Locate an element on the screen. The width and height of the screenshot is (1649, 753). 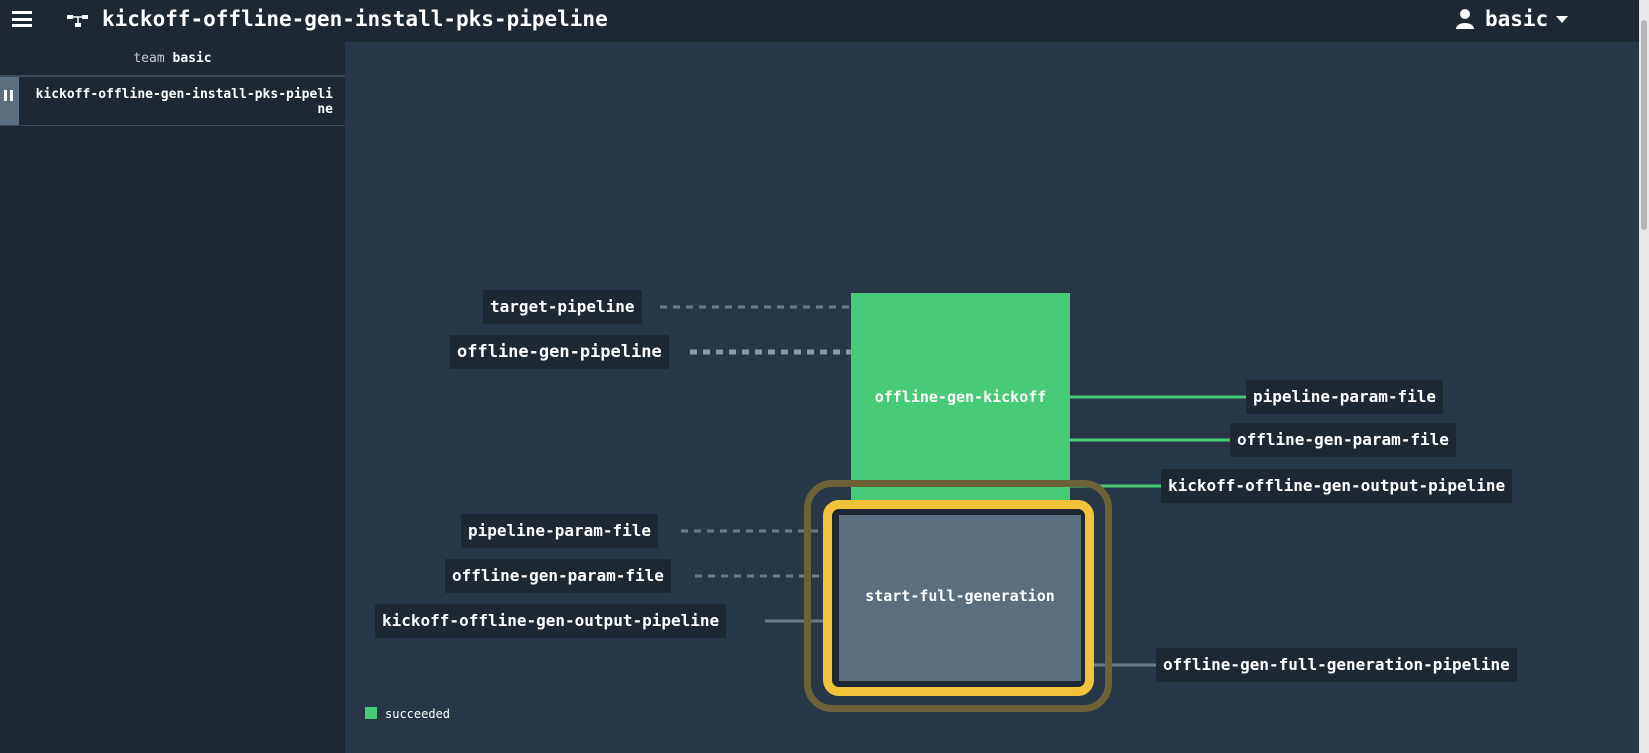
resource-offline-gen-pipeline: offline-gen-pipeline is located at coordinates (559, 352).